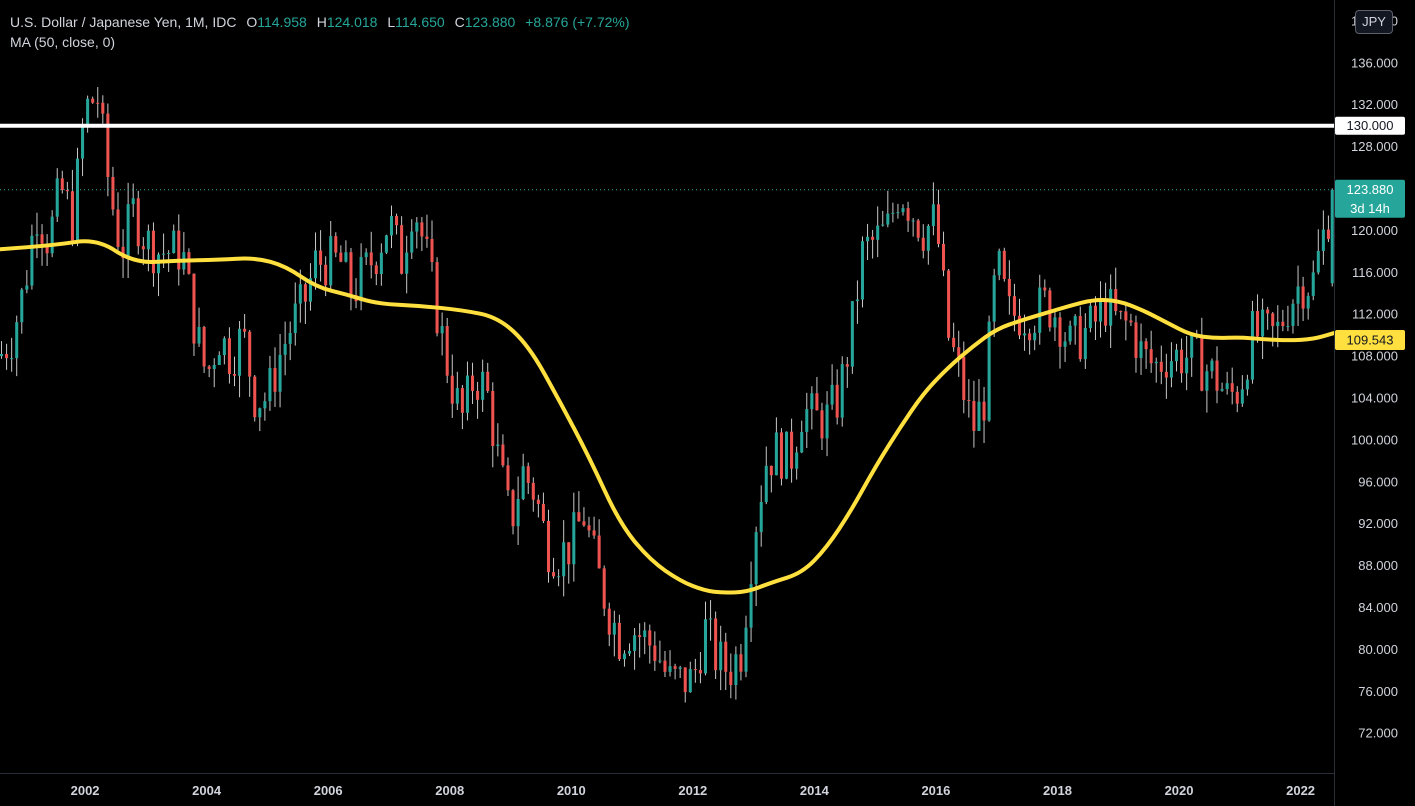 The width and height of the screenshot is (1415, 806). I want to click on hline-price-text: 130.000, so click(1370, 125).